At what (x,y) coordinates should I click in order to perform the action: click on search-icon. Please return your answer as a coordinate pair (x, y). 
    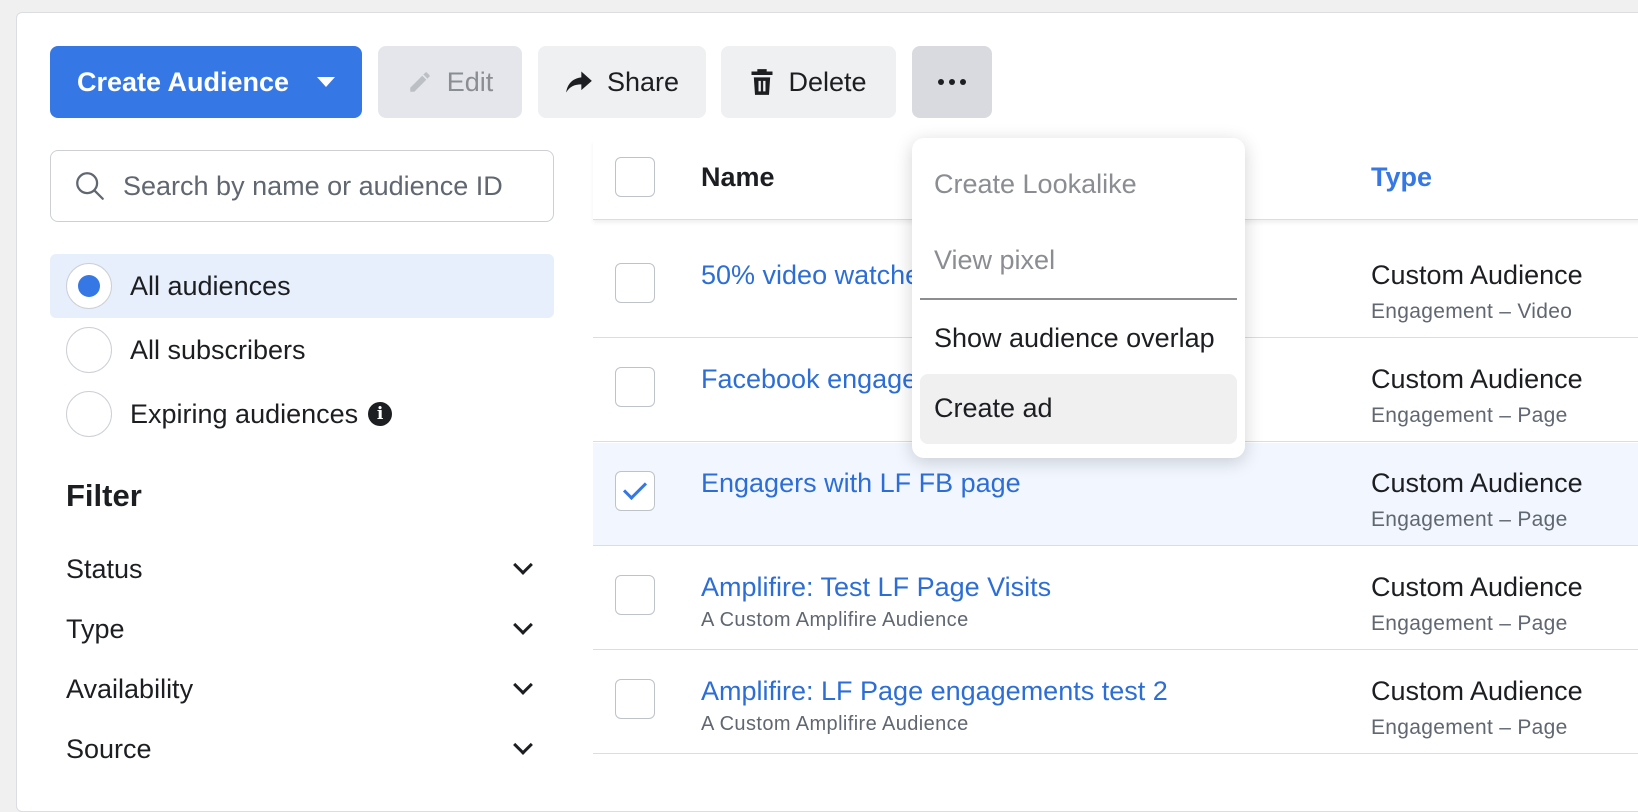
    Looking at the image, I should click on (90, 186).